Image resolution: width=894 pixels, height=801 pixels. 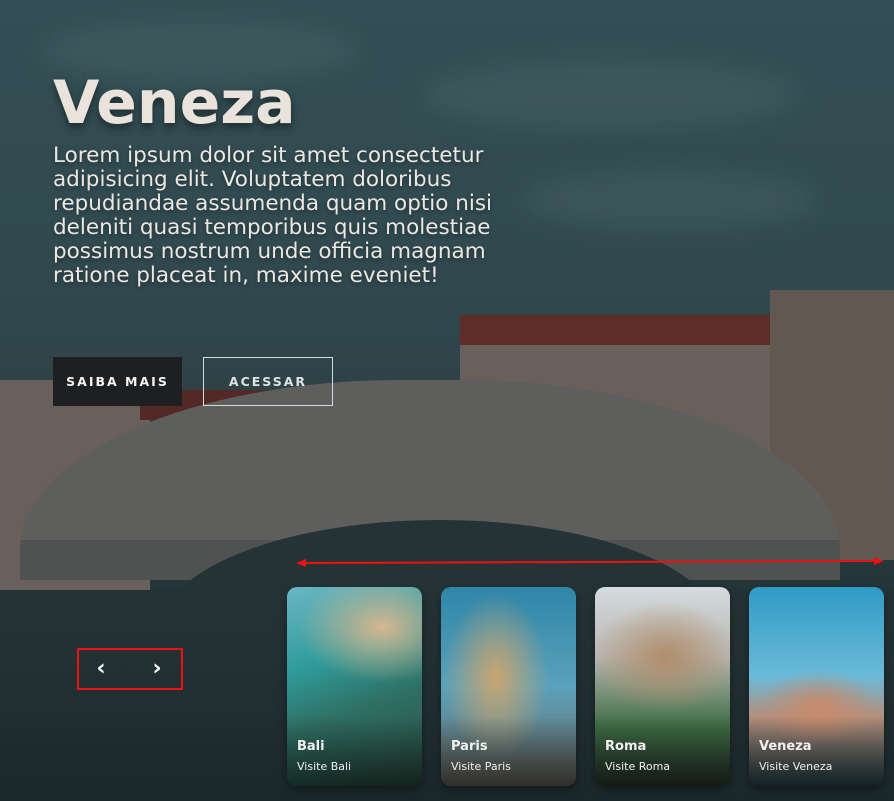 What do you see at coordinates (101, 668) in the screenshot?
I see `chevron-left-icon: ‹` at bounding box center [101, 668].